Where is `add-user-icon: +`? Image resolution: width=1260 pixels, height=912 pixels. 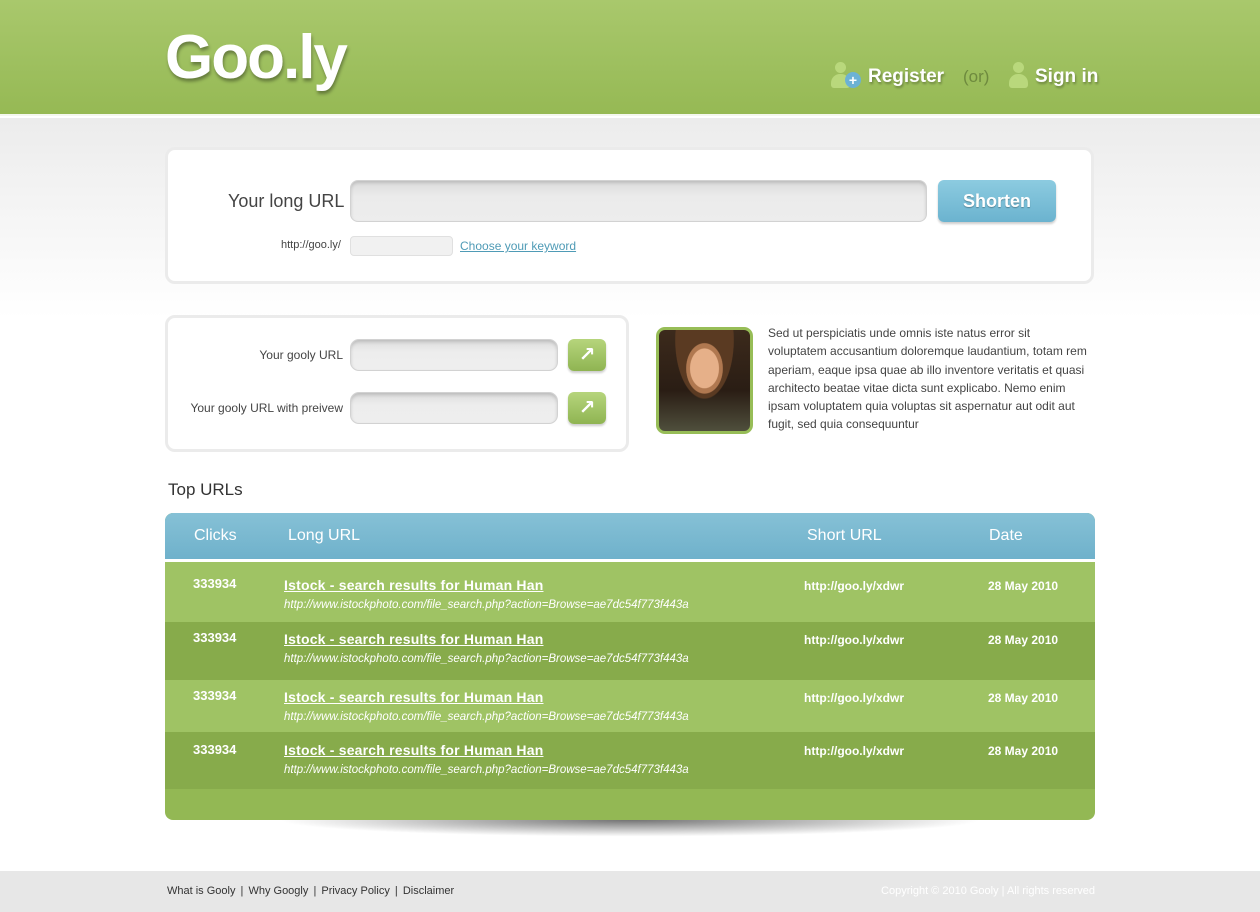 add-user-icon: + is located at coordinates (845, 77).